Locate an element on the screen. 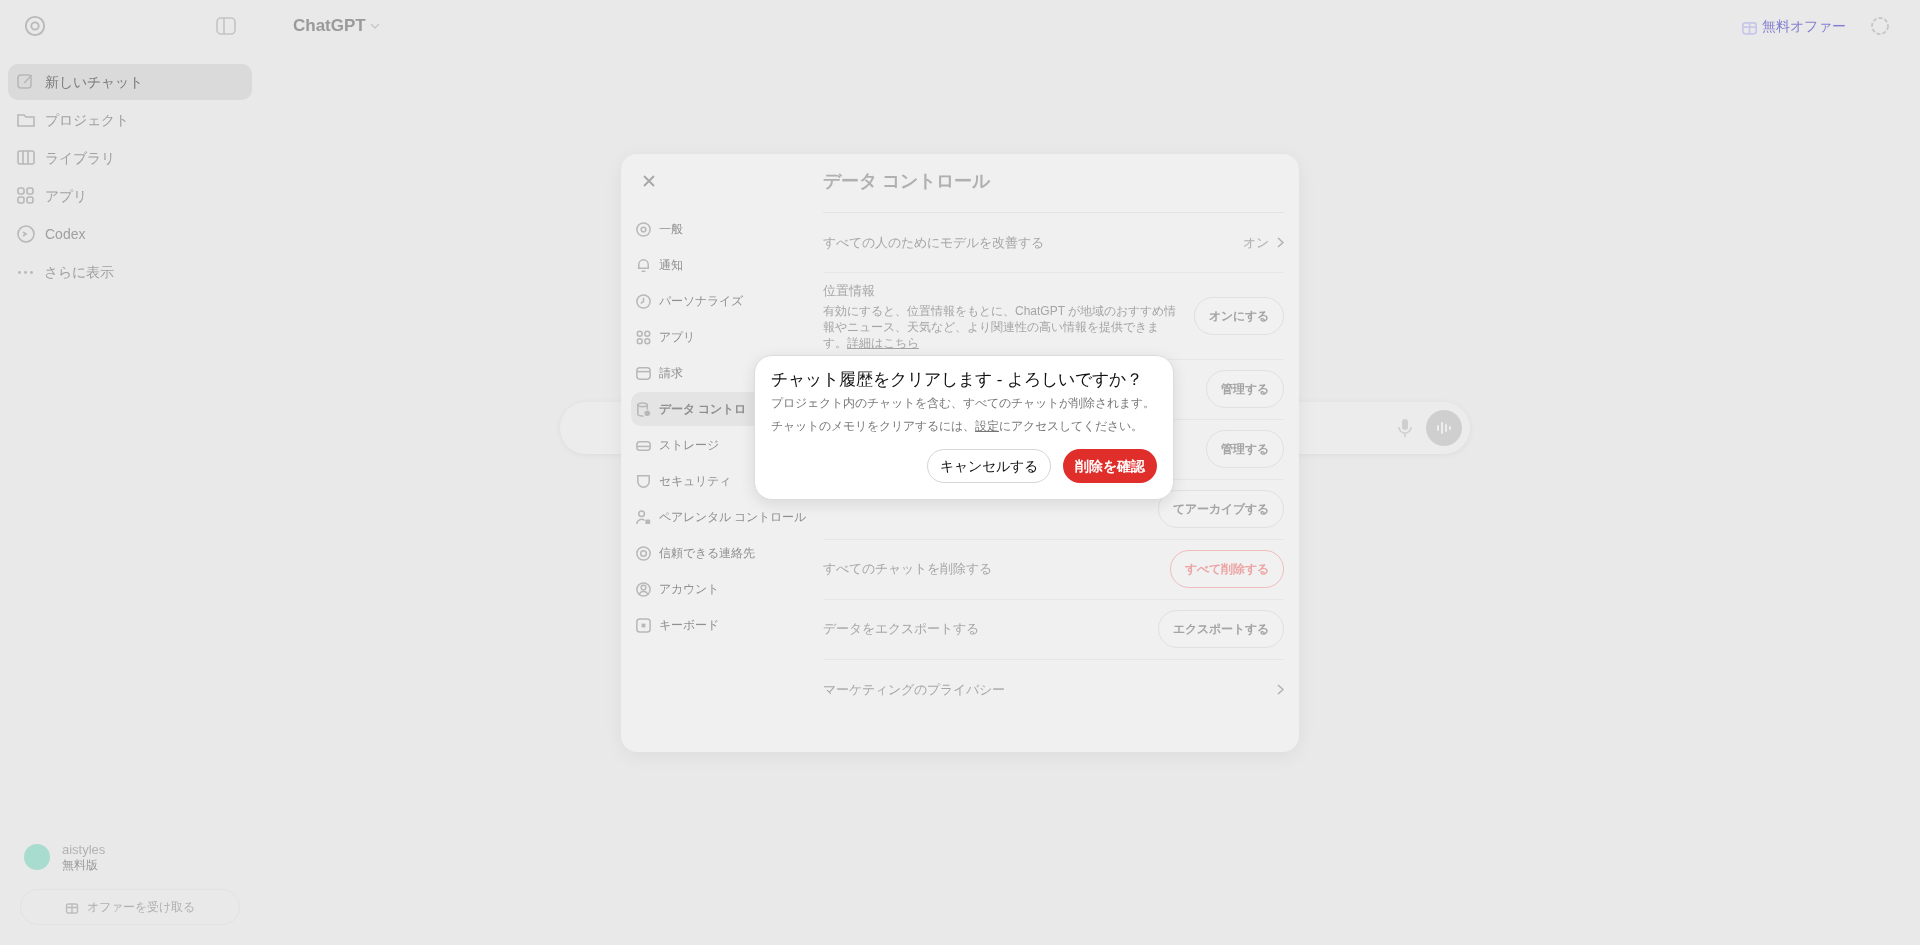 Image resolution: width=1920 pixels, height=945 pixels. sidebar-item: プロジェクト is located at coordinates (130, 120).